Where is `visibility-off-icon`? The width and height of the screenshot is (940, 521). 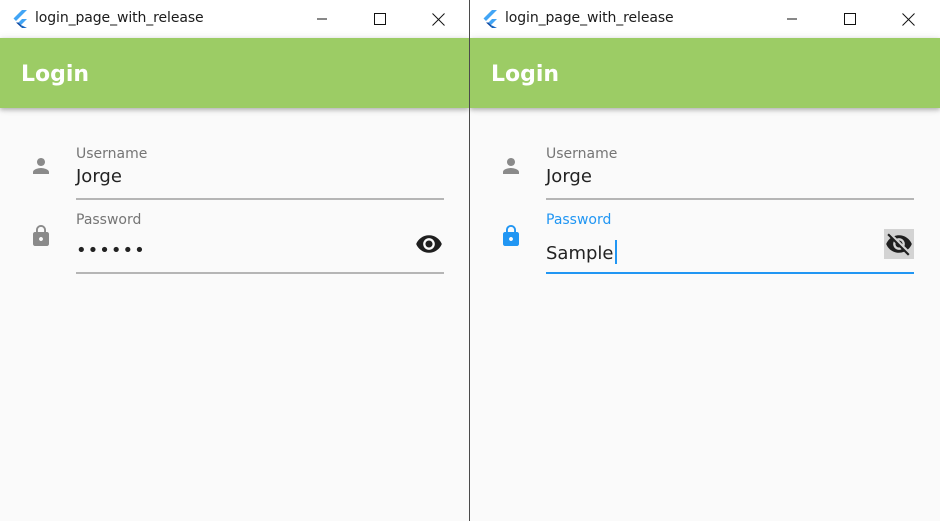 visibility-off-icon is located at coordinates (899, 244).